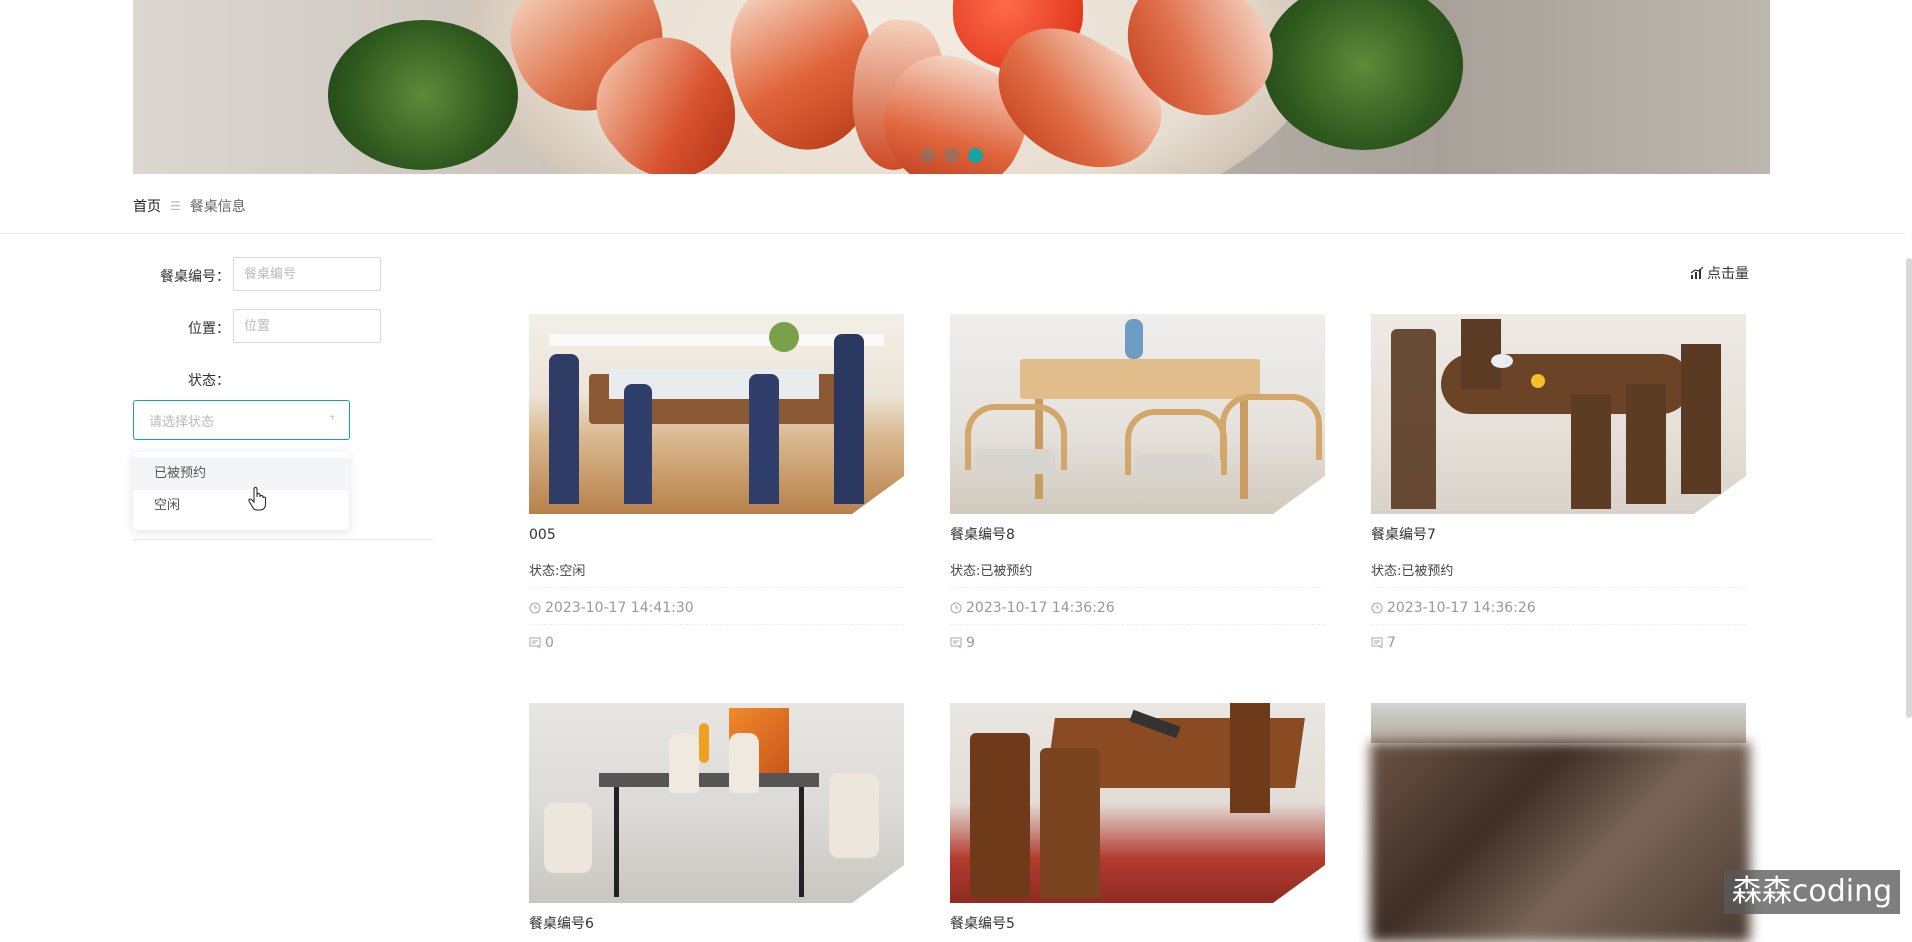  What do you see at coordinates (195, 277) in the screenshot?
I see `table-no-label: 餐桌编号：` at bounding box center [195, 277].